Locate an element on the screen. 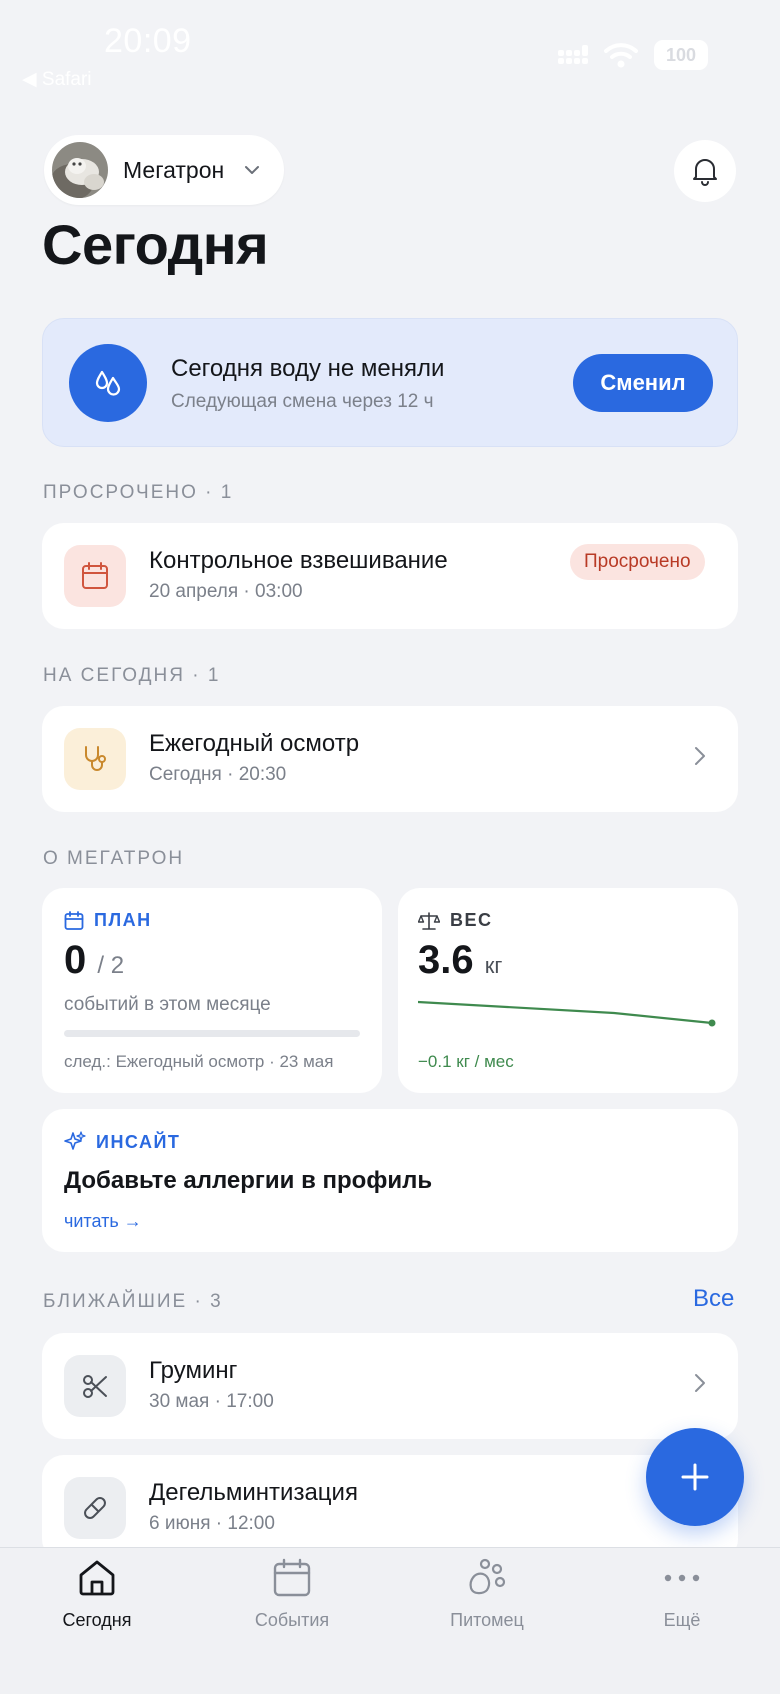  sparkle-icon is located at coordinates (75, 1140).